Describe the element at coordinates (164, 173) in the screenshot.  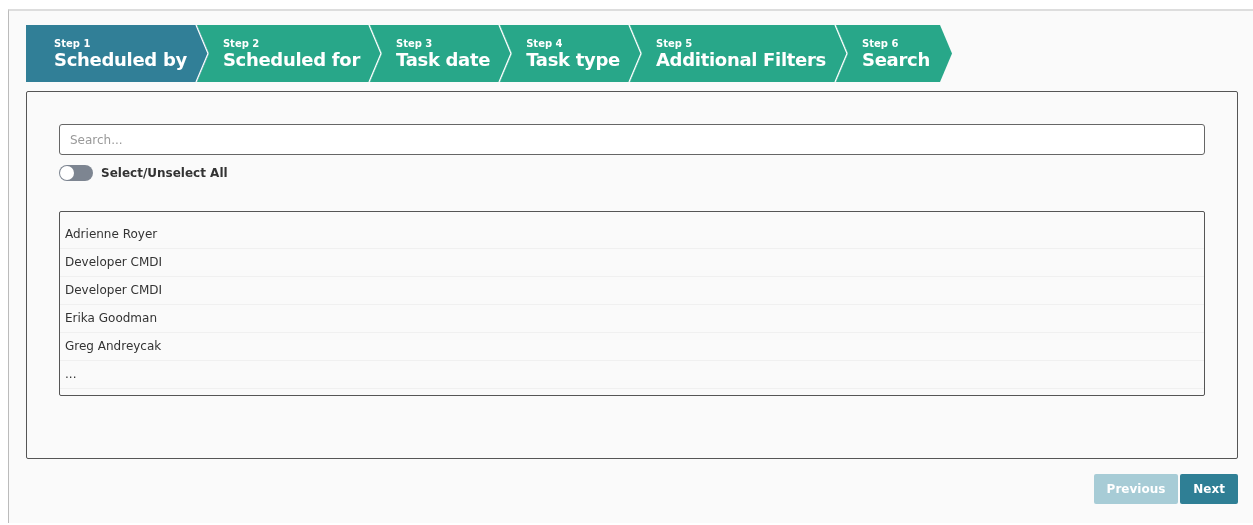
I see `toggle-label: Select/Unselect All` at that location.